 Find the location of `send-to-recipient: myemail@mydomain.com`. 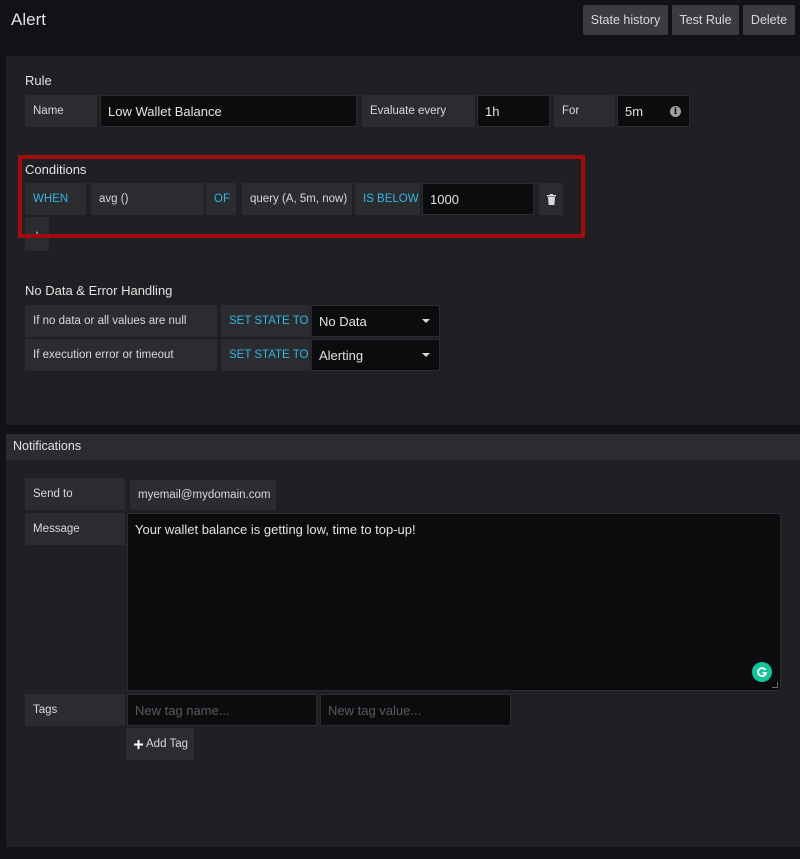

send-to-recipient: myemail@mydomain.com is located at coordinates (203, 495).